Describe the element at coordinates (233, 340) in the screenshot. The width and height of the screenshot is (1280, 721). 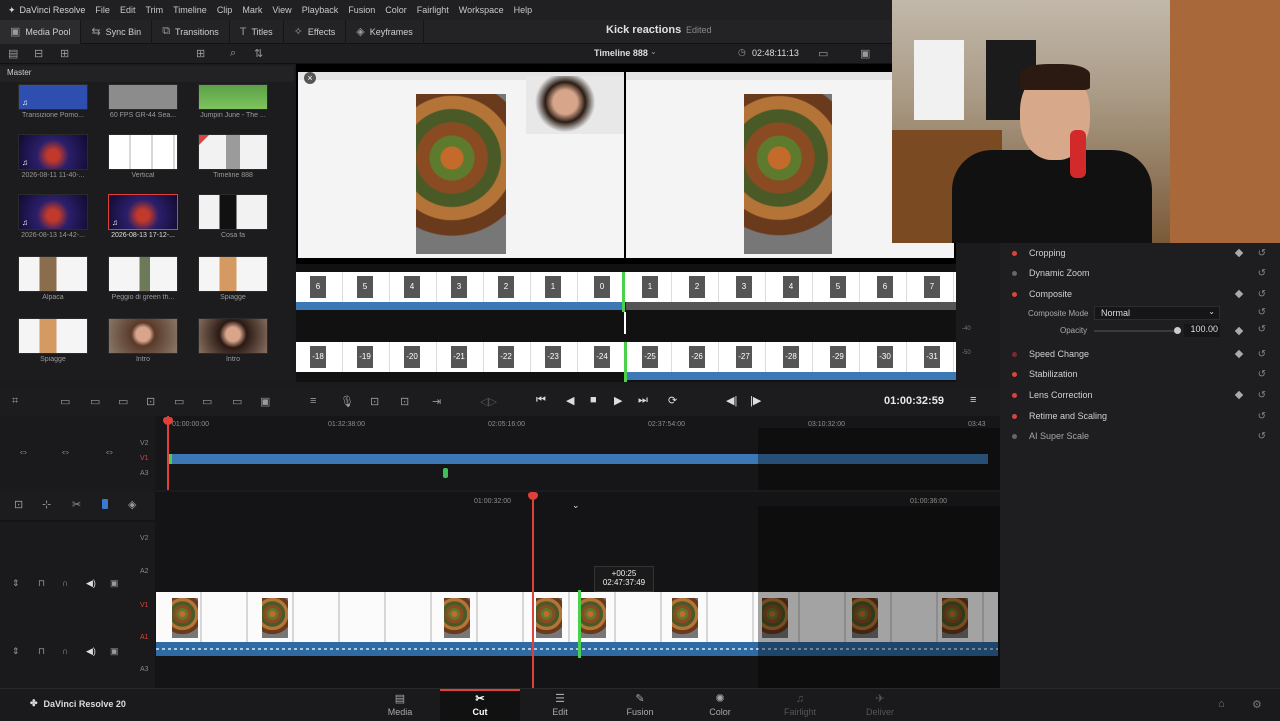
I see `clip-item: Intro` at that location.